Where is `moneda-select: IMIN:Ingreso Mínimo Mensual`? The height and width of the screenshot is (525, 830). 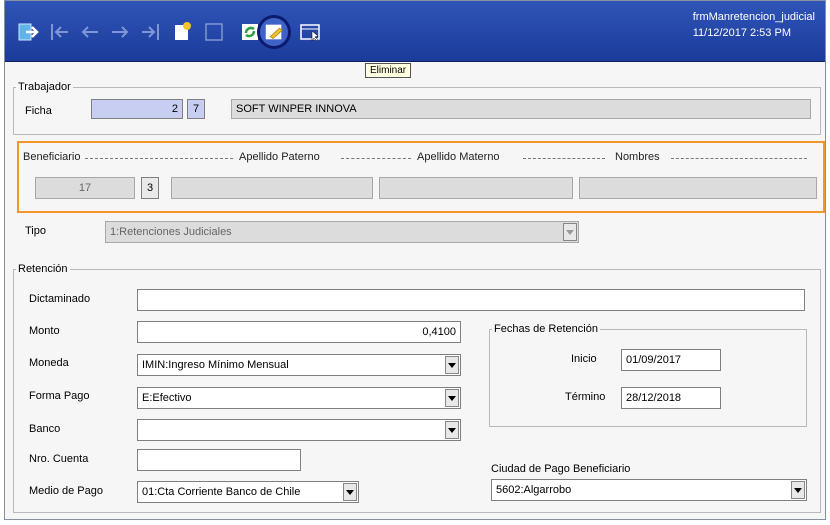 moneda-select: IMIN:Ingreso Mínimo Mensual is located at coordinates (299, 365).